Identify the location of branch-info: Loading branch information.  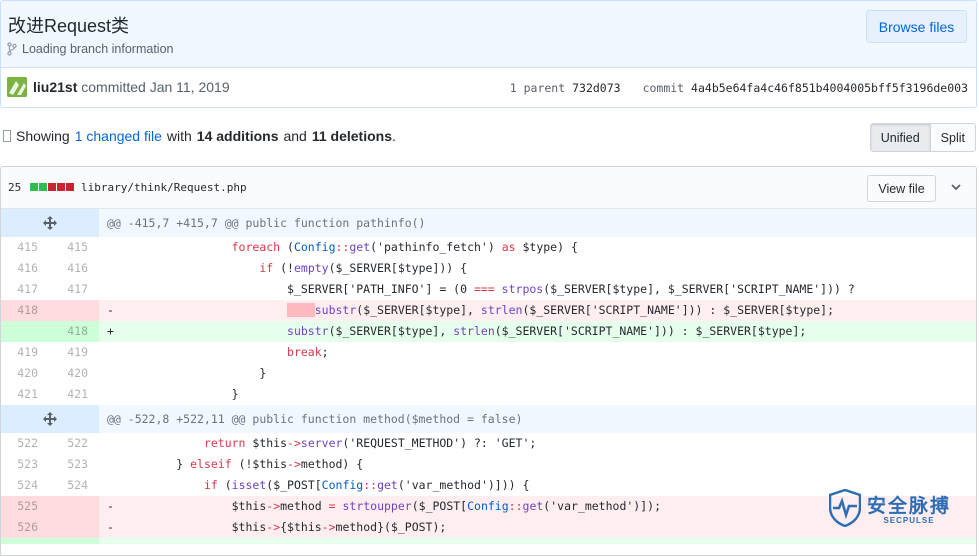
(90, 49).